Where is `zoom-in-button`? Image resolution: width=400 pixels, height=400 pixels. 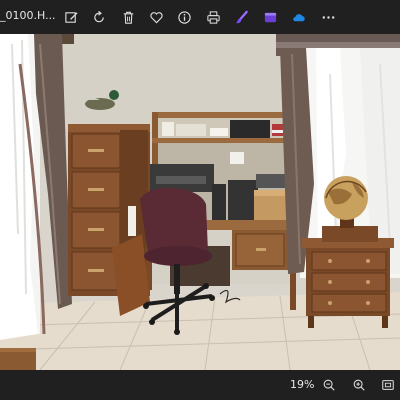 zoom-in-button is located at coordinates (359, 385).